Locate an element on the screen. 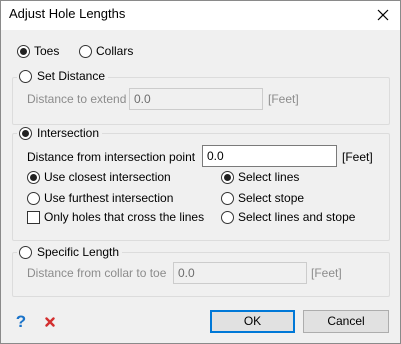  close-button is located at coordinates (383, 15).